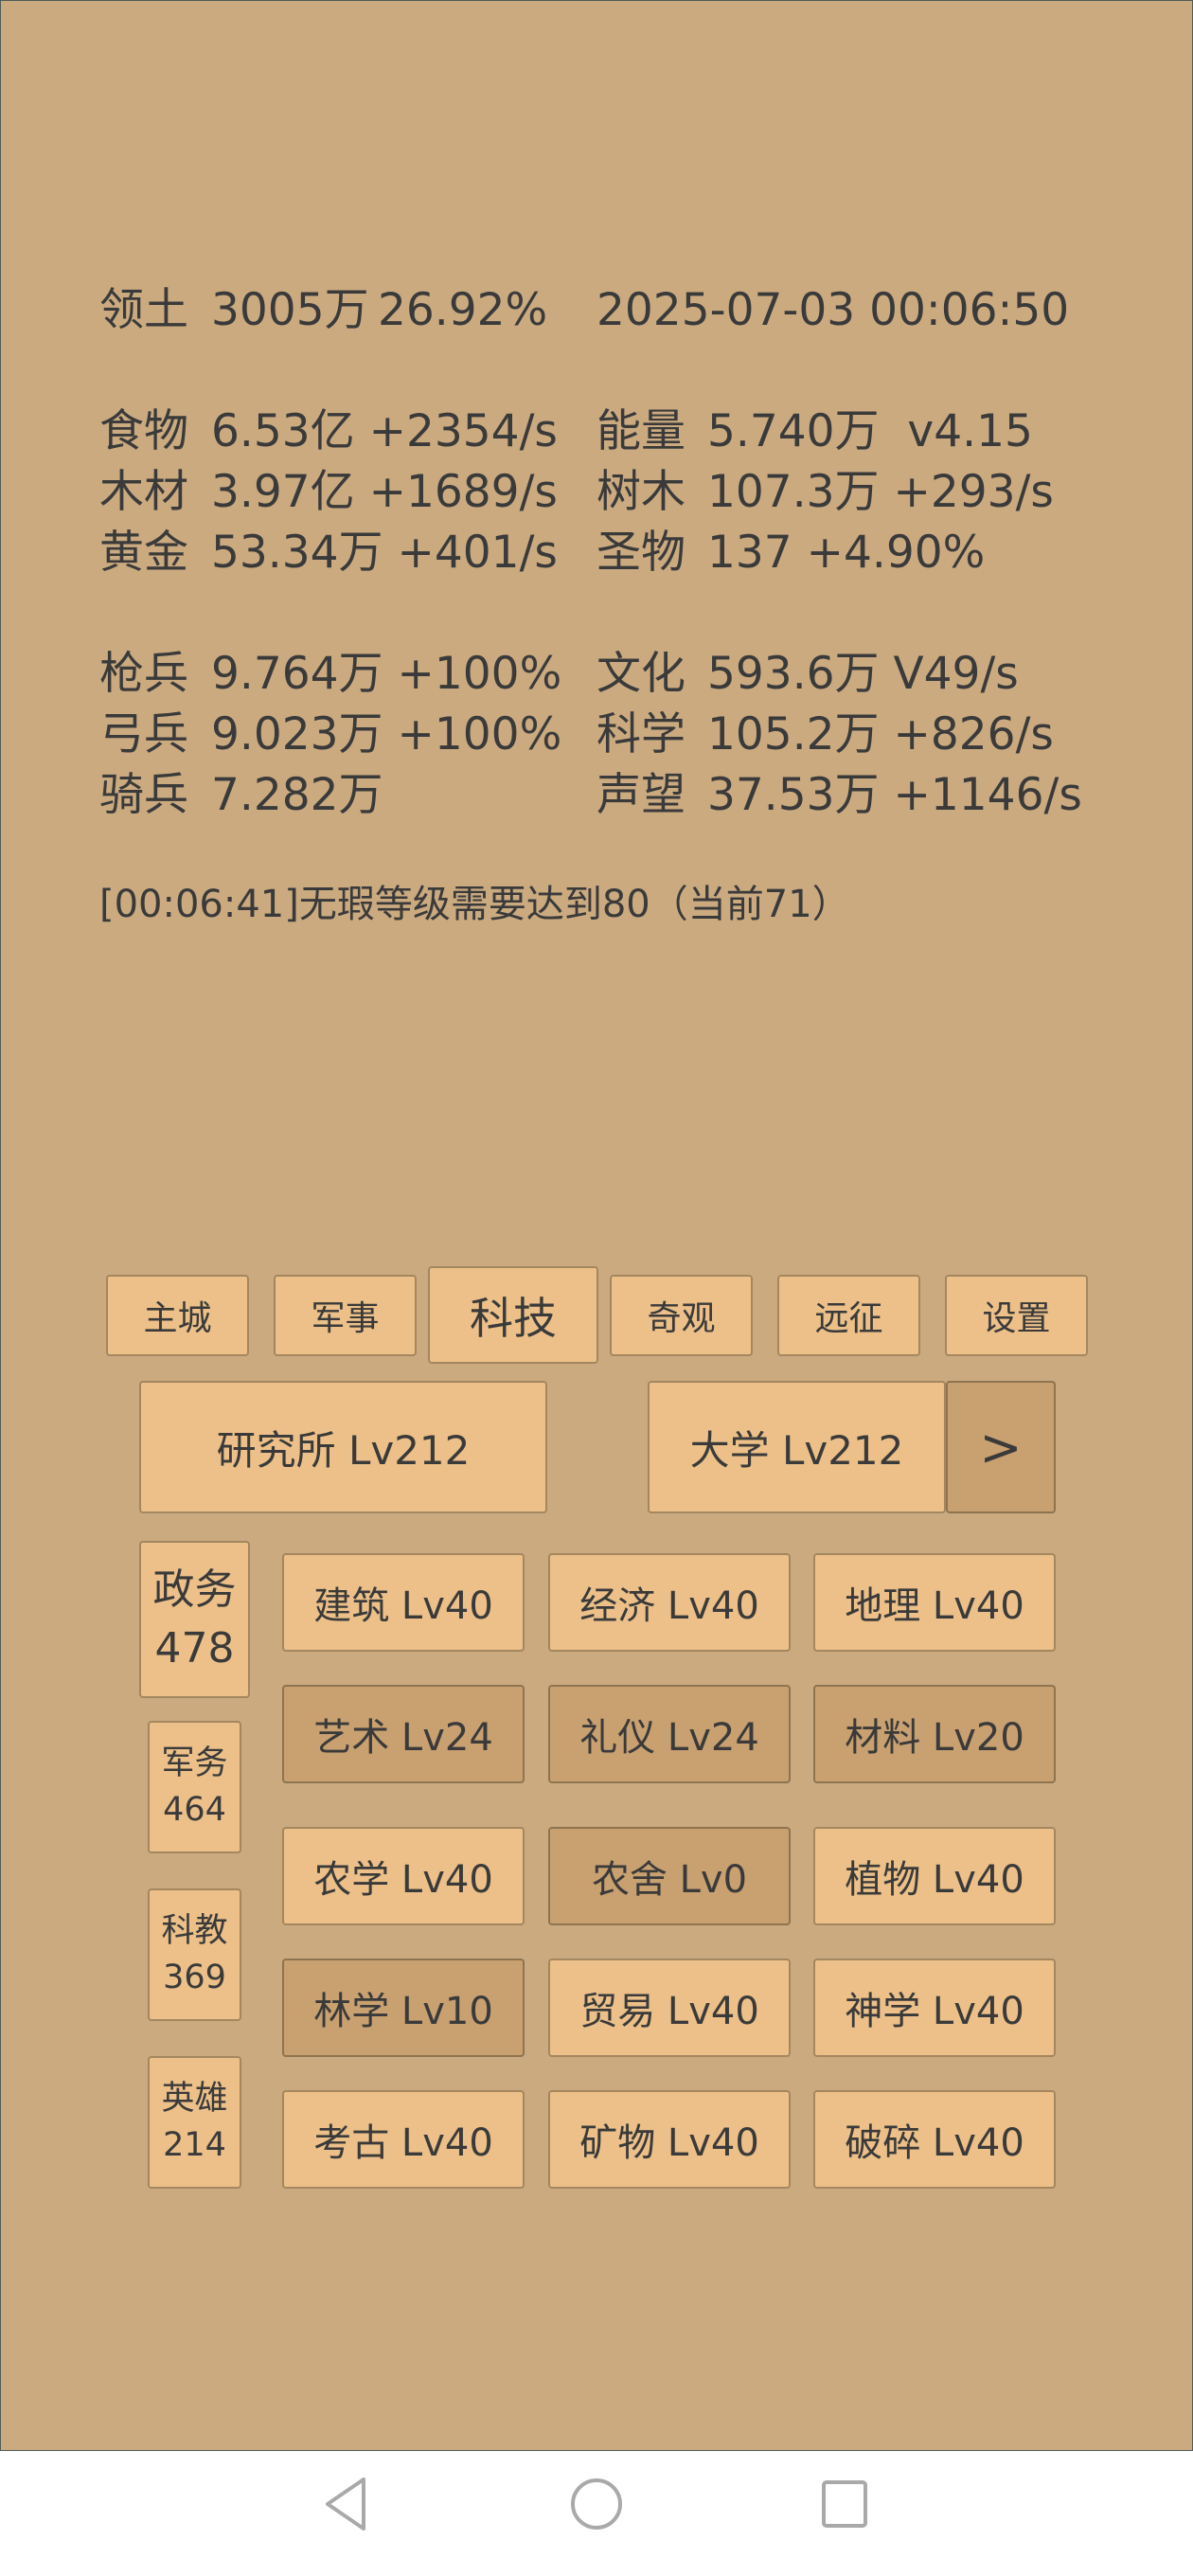 The width and height of the screenshot is (1193, 2576). Describe the element at coordinates (797, 1447) in the screenshot. I see `university-button: 大学 Lv212` at that location.